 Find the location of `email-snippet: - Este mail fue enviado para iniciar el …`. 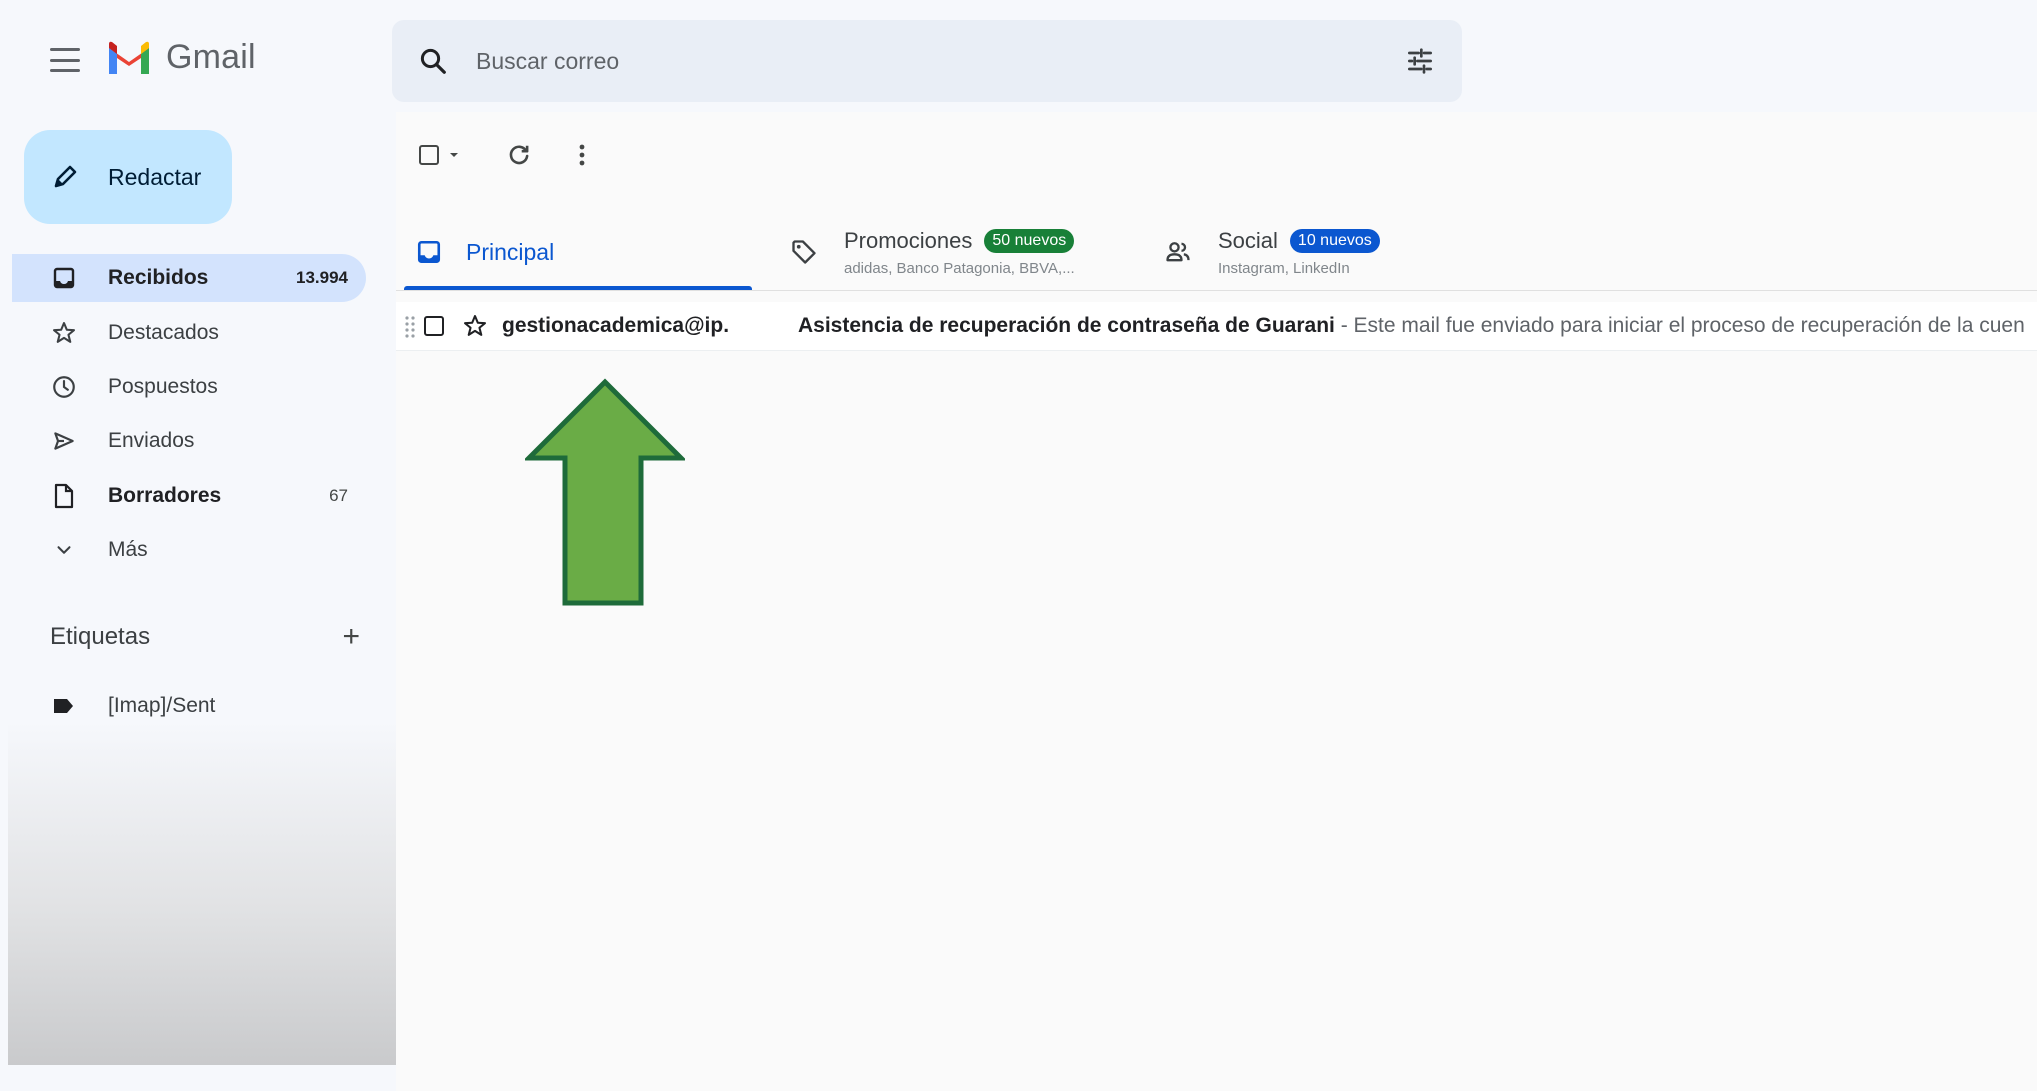

email-snippet: - Este mail fue enviado para iniciar el … is located at coordinates (1679, 325).